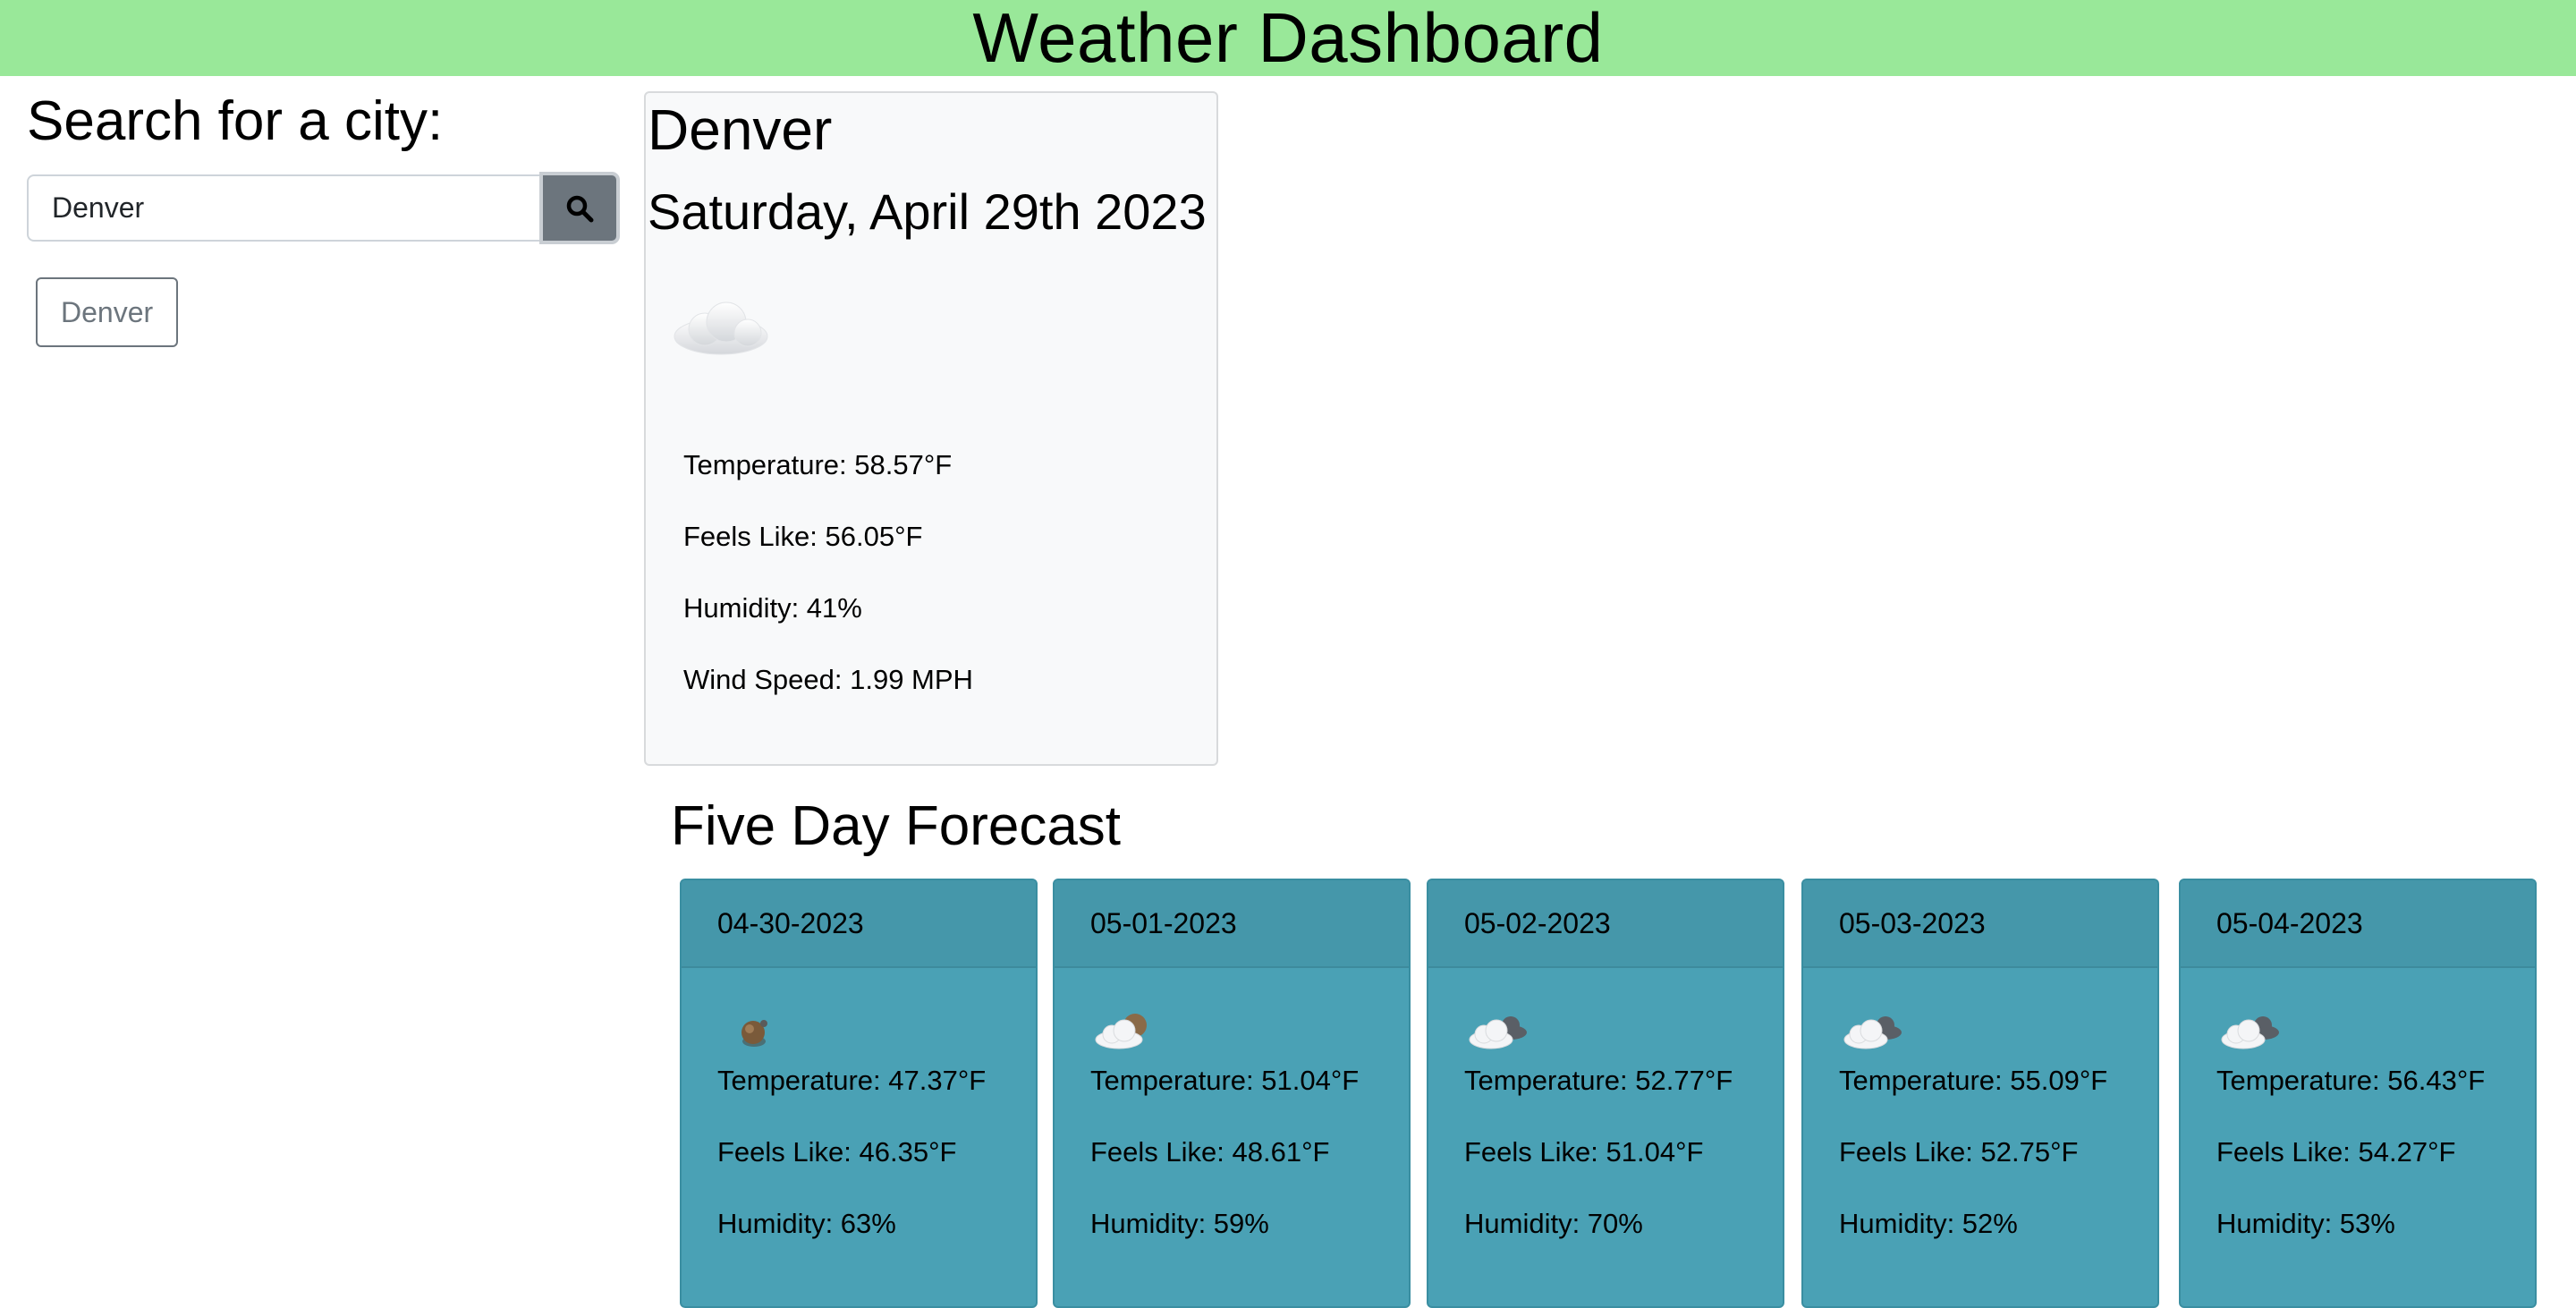  What do you see at coordinates (740, 130) in the screenshot?
I see `current-city: Denver` at bounding box center [740, 130].